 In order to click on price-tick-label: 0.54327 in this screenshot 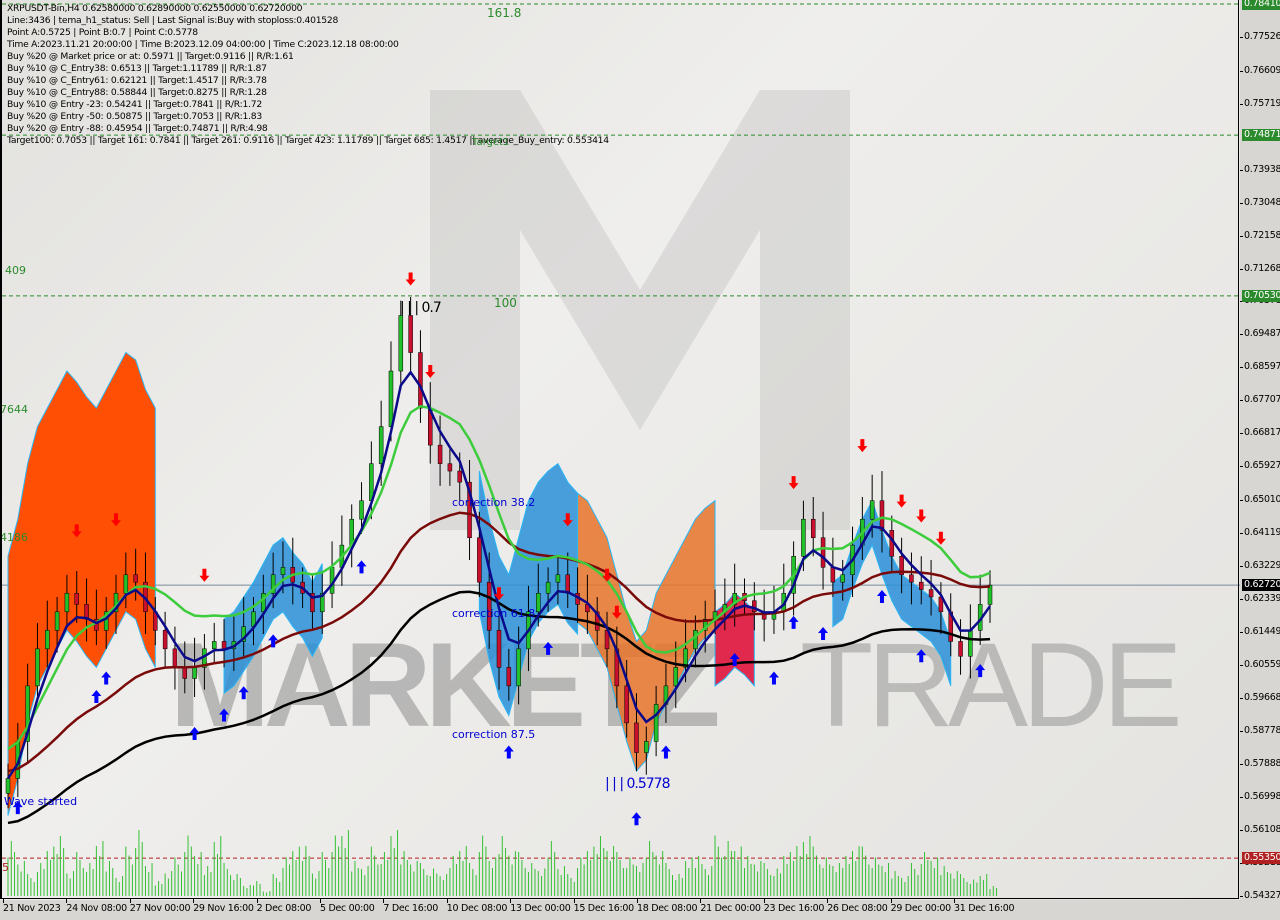, I will do `click(1259, 895)`.